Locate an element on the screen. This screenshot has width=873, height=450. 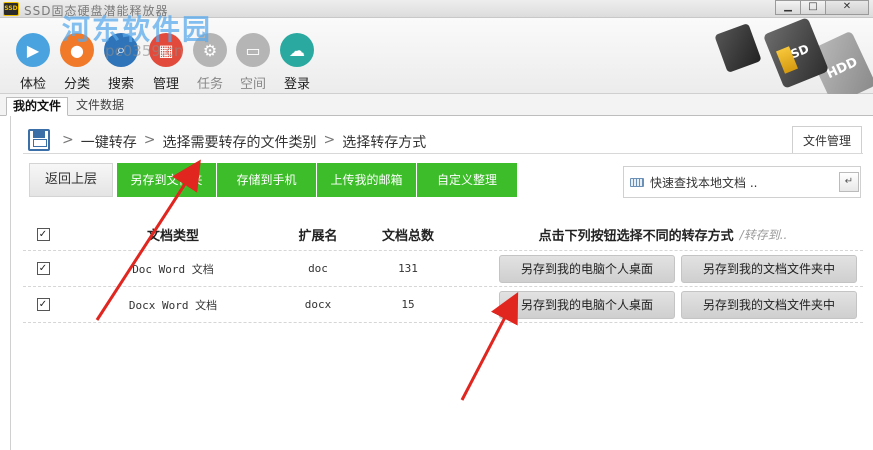
save-disk-icon is located at coordinates (39, 140).